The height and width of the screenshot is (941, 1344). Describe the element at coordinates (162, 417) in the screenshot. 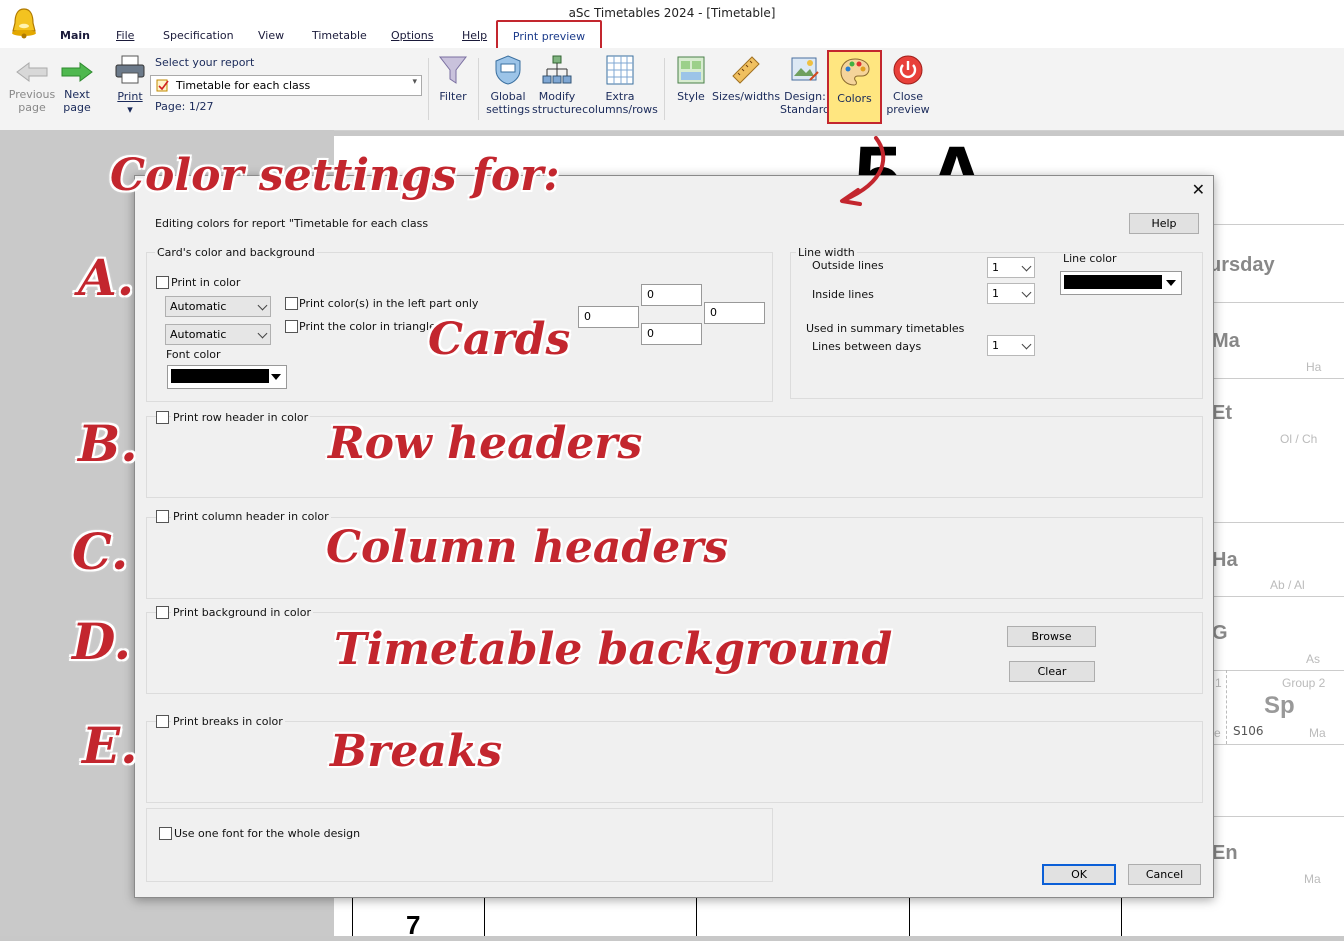

I see `print-row-header-checkbox` at that location.